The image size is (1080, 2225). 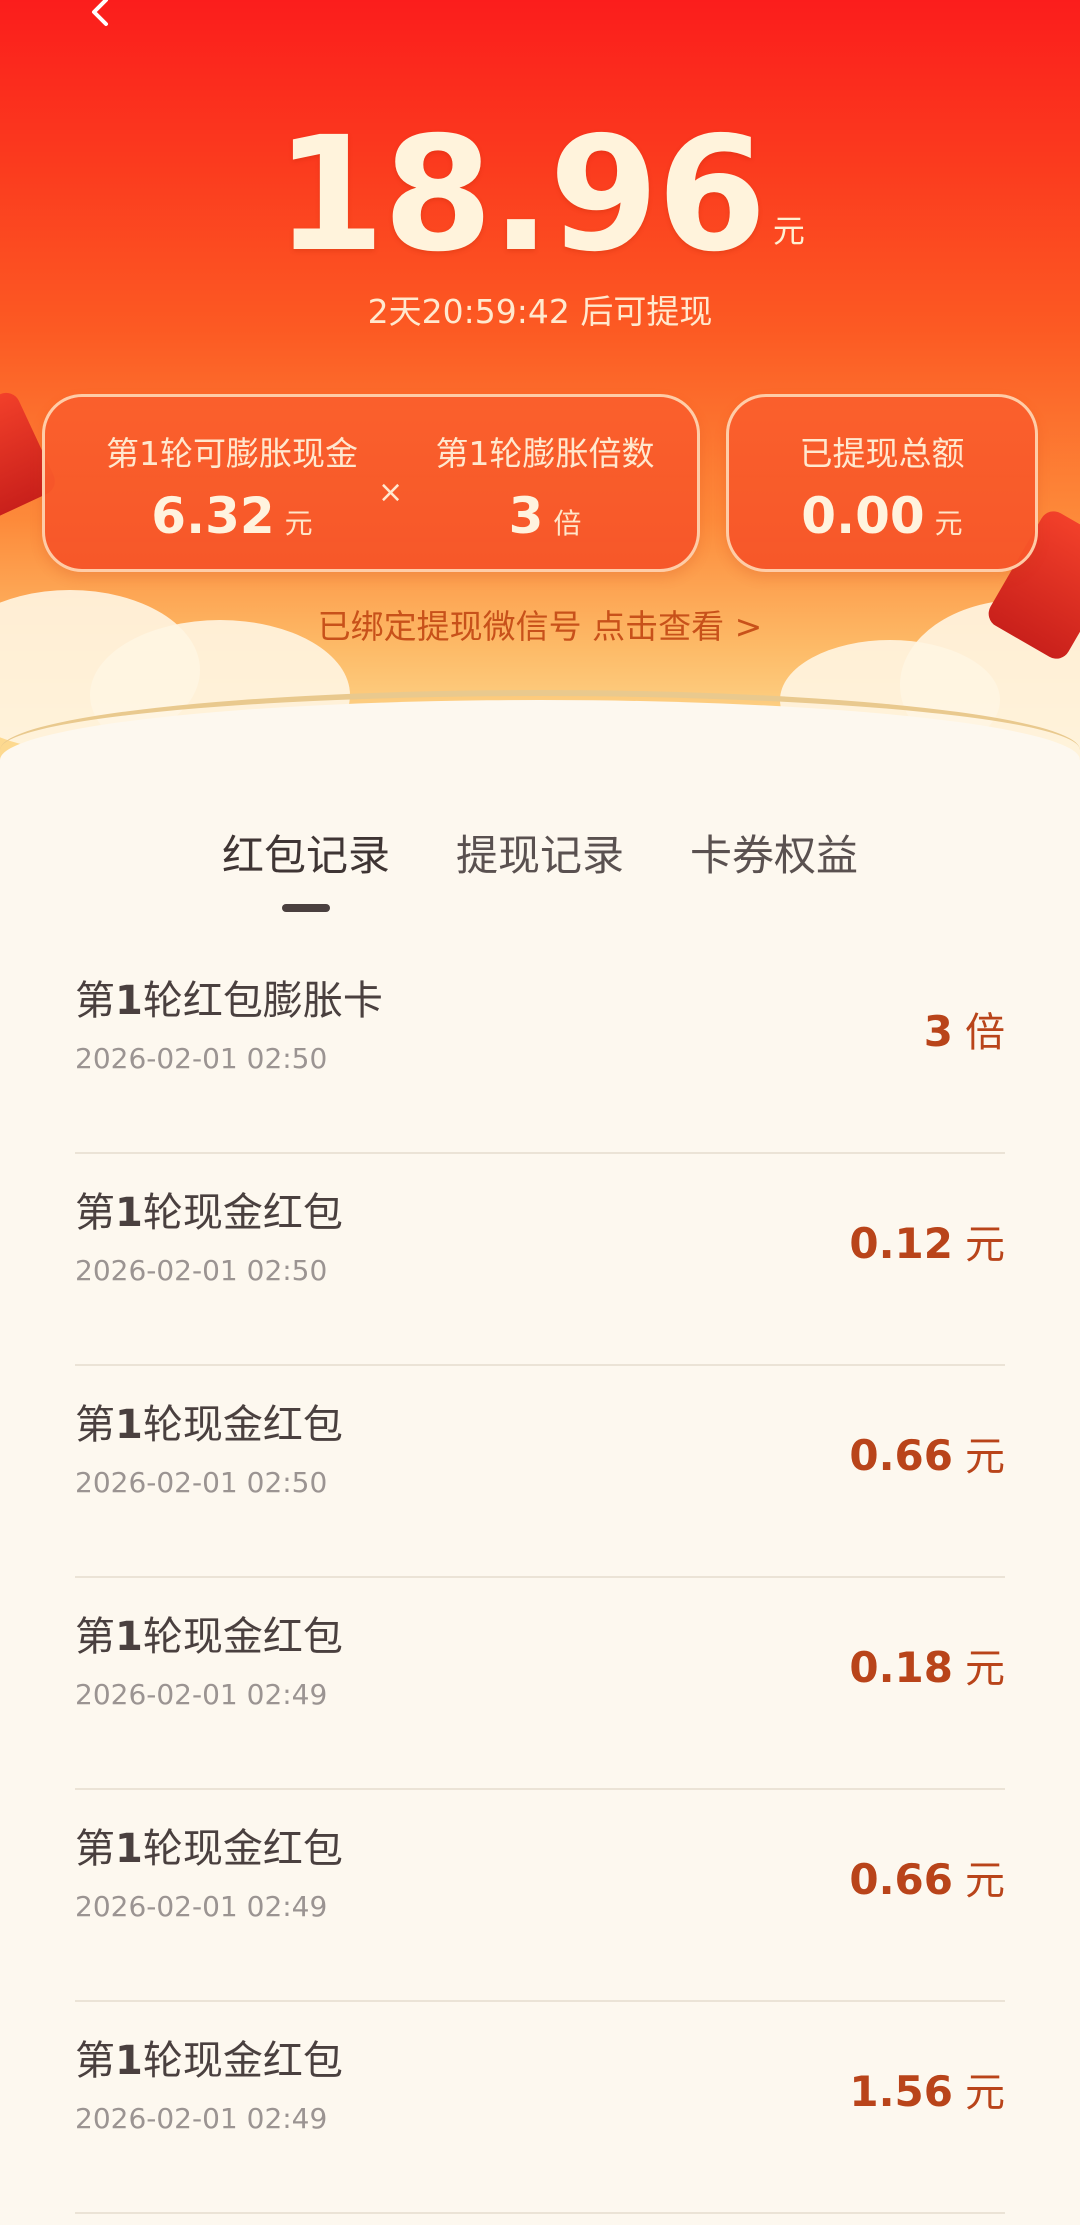 What do you see at coordinates (540, 624) in the screenshot?
I see `view-bound-wechat-link: 已绑定提现微信号 点击查看 >` at bounding box center [540, 624].